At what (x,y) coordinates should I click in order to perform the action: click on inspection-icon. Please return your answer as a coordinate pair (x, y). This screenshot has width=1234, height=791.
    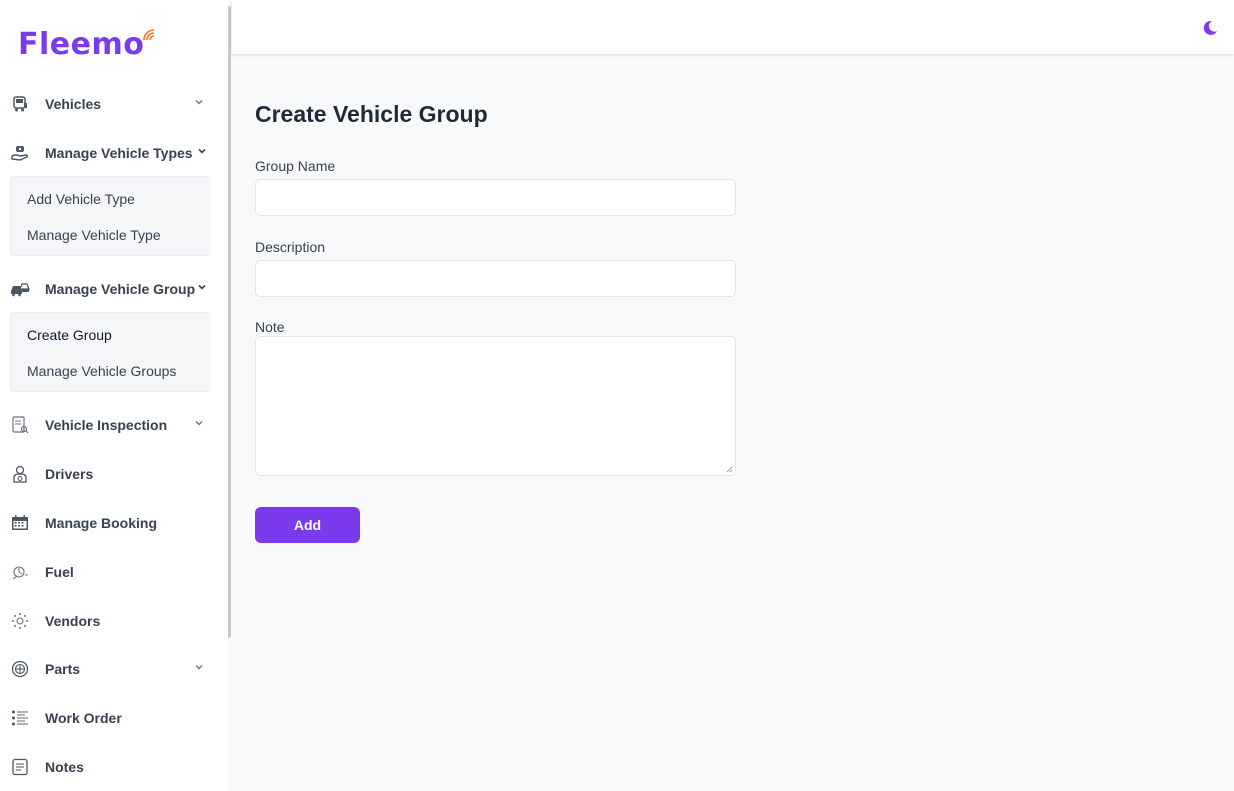
    Looking at the image, I should click on (20, 425).